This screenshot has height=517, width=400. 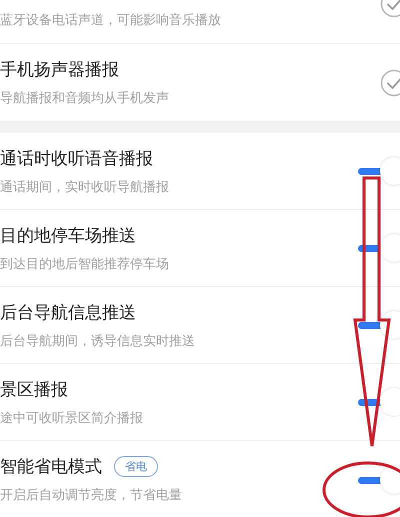 What do you see at coordinates (97, 341) in the screenshot?
I see `setting-description: 后台导航期间，诱导信息实时推送` at bounding box center [97, 341].